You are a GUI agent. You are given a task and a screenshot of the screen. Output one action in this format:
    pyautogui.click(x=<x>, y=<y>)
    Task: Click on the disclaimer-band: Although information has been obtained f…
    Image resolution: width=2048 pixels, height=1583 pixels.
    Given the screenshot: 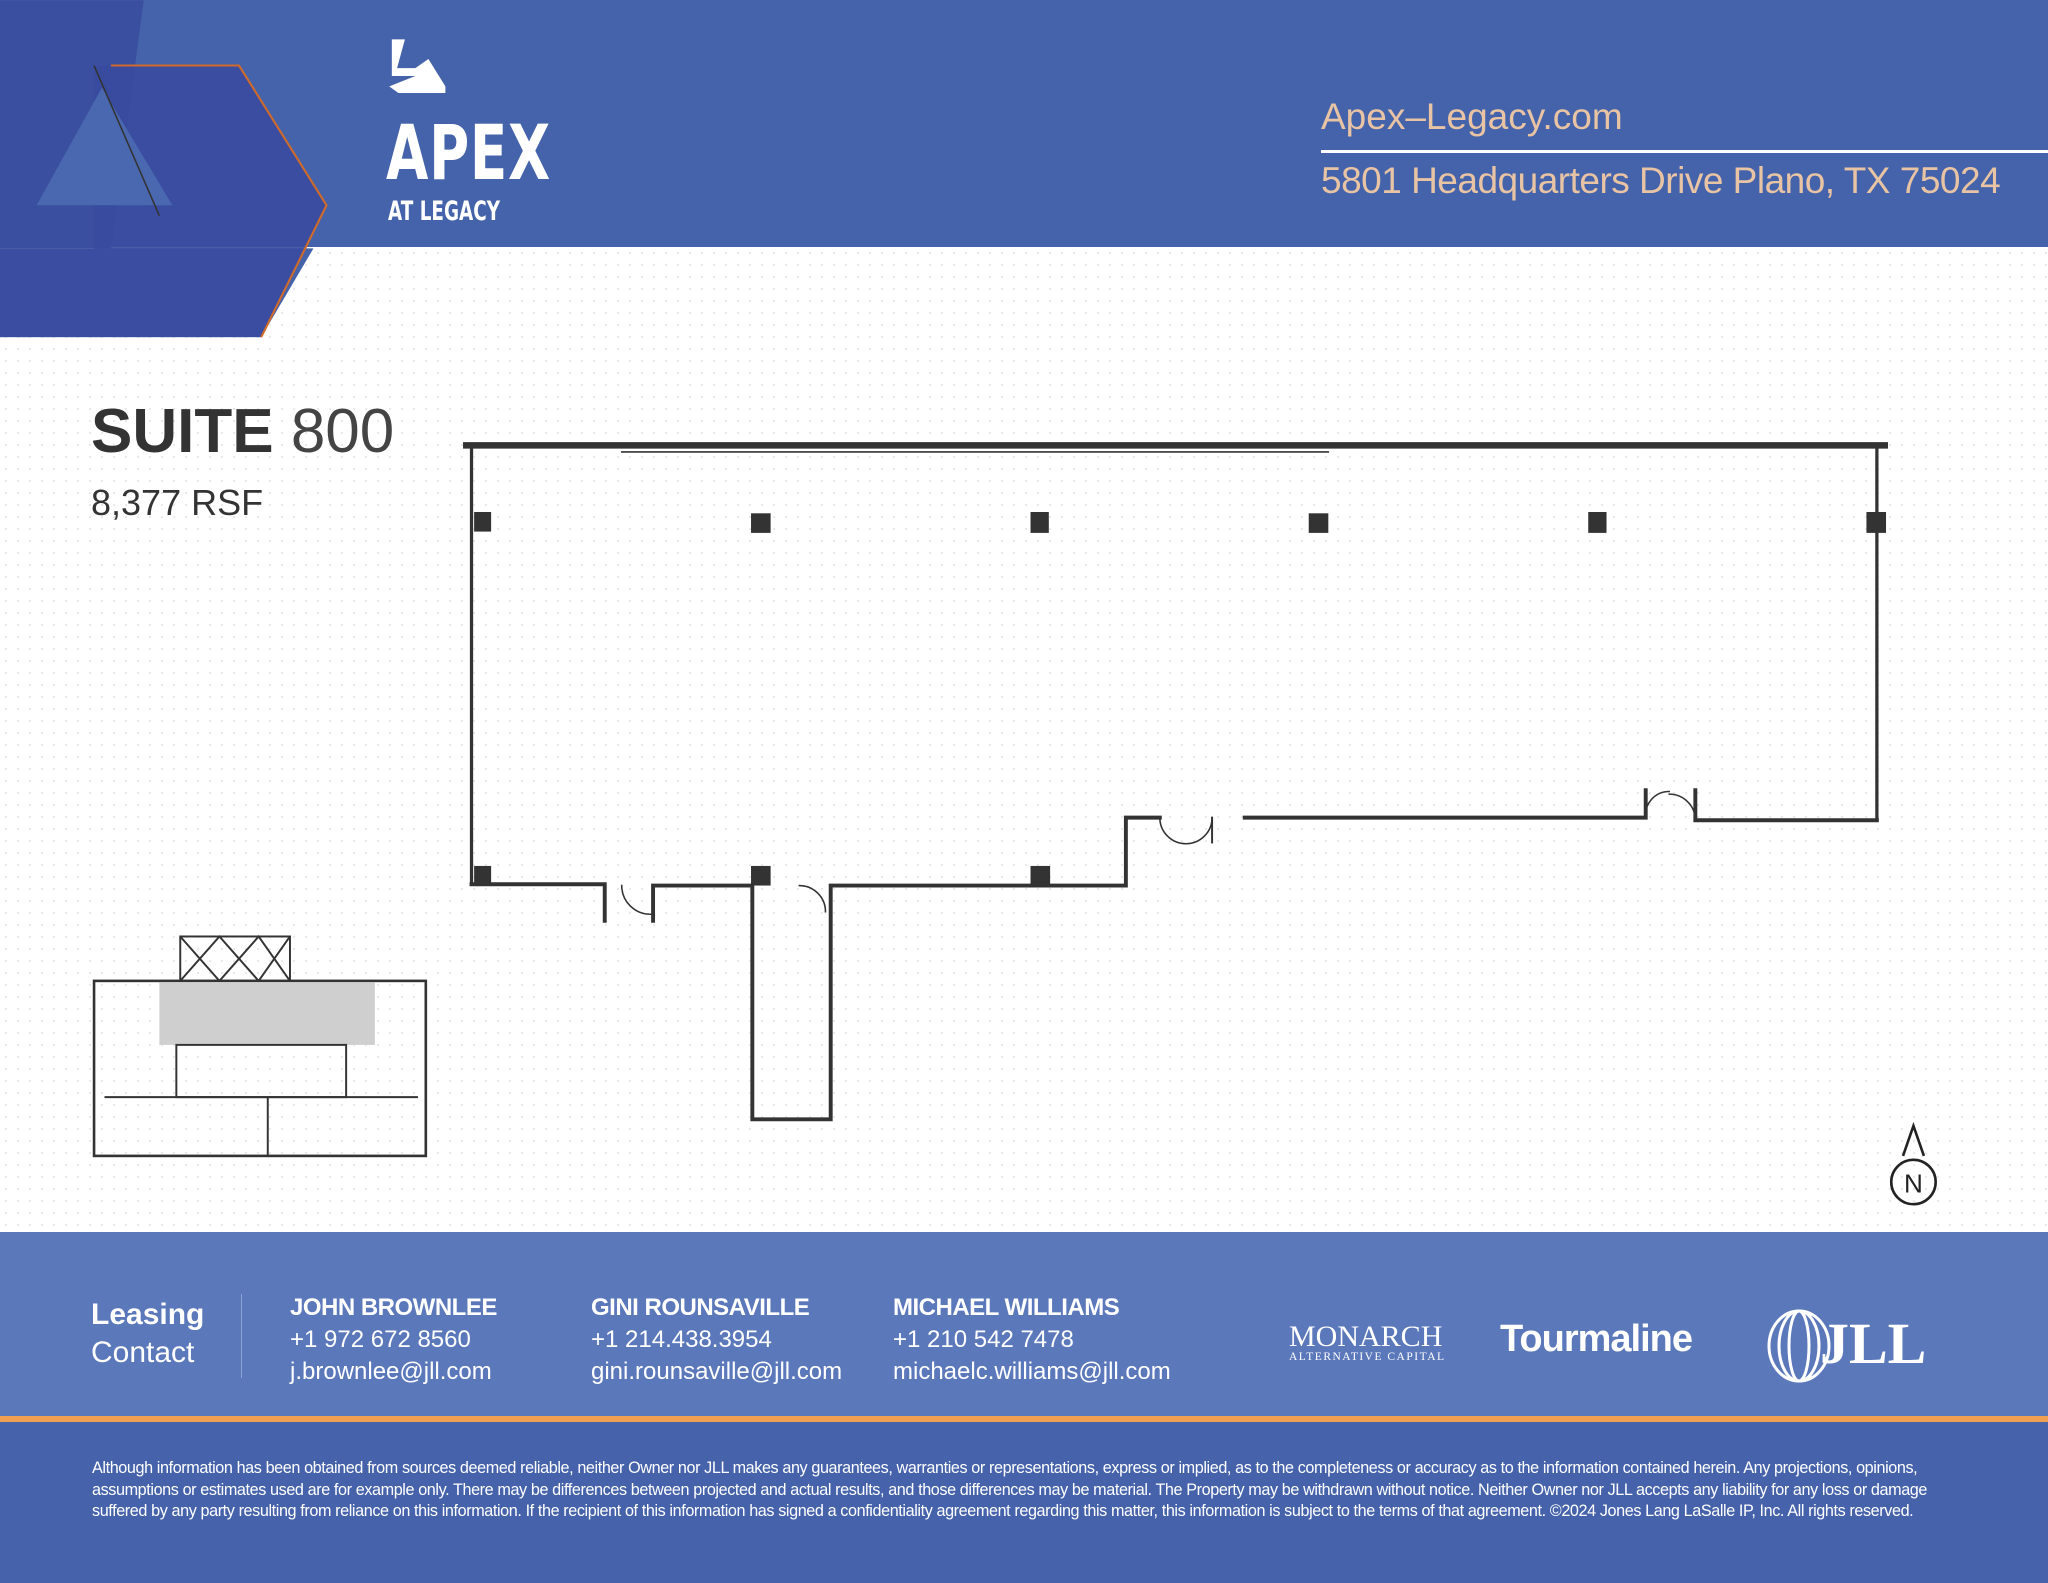 What is the action you would take?
    pyautogui.click(x=1024, y=1502)
    